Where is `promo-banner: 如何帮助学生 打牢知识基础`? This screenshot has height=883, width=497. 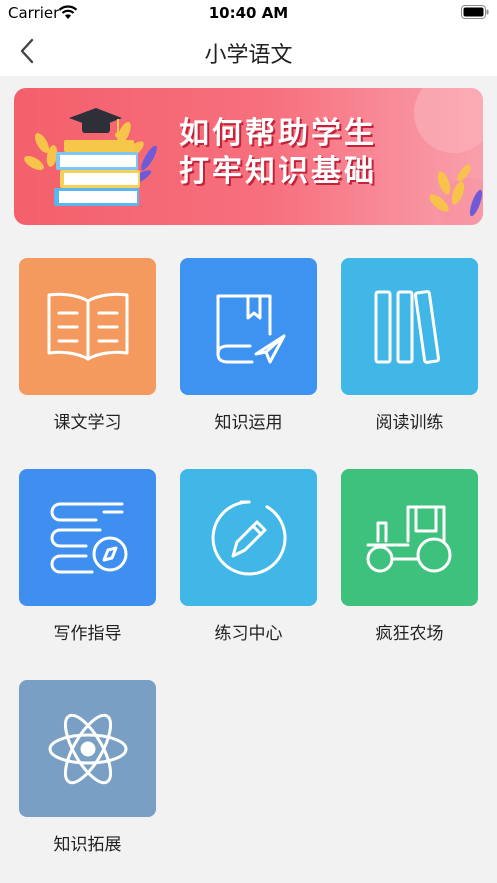
promo-banner: 如何帮助学生 打牢知识基础 is located at coordinates (248, 156).